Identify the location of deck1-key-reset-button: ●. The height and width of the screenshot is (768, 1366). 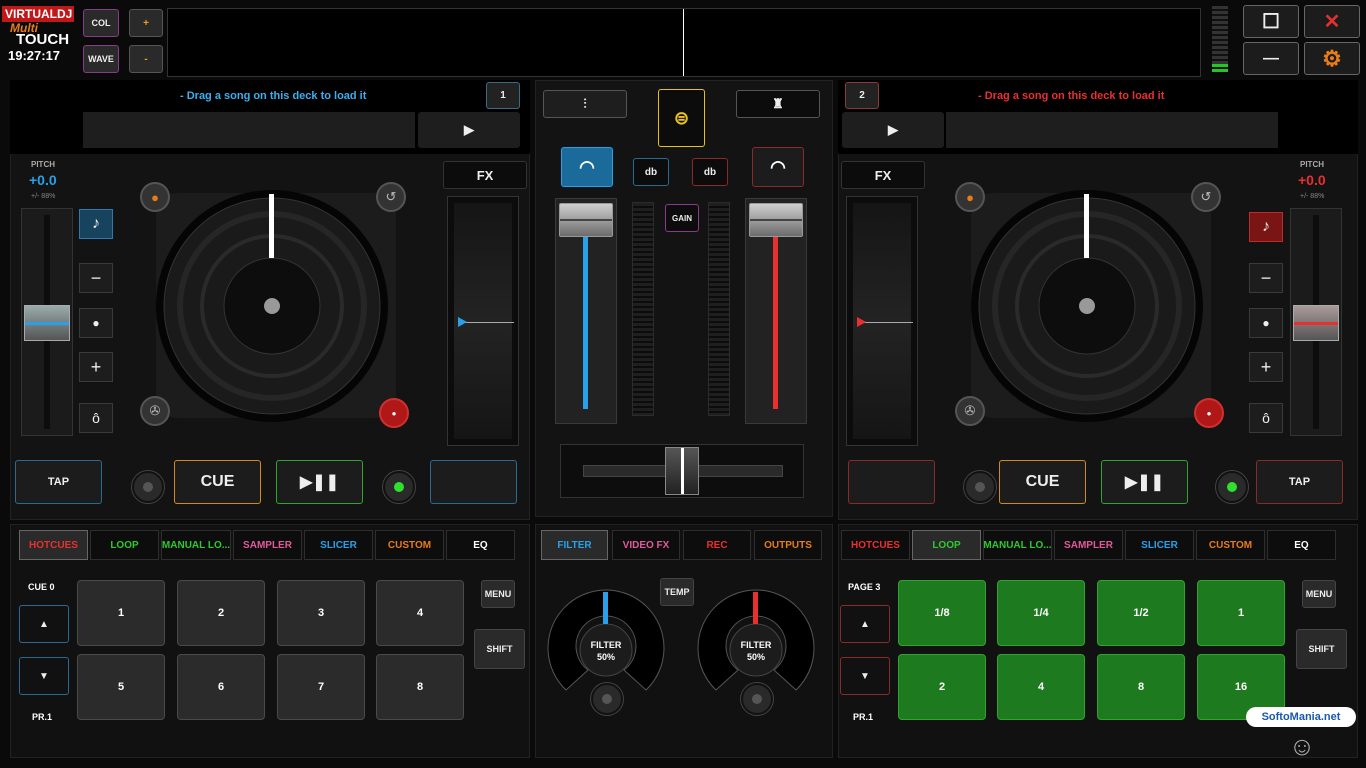
(96, 323).